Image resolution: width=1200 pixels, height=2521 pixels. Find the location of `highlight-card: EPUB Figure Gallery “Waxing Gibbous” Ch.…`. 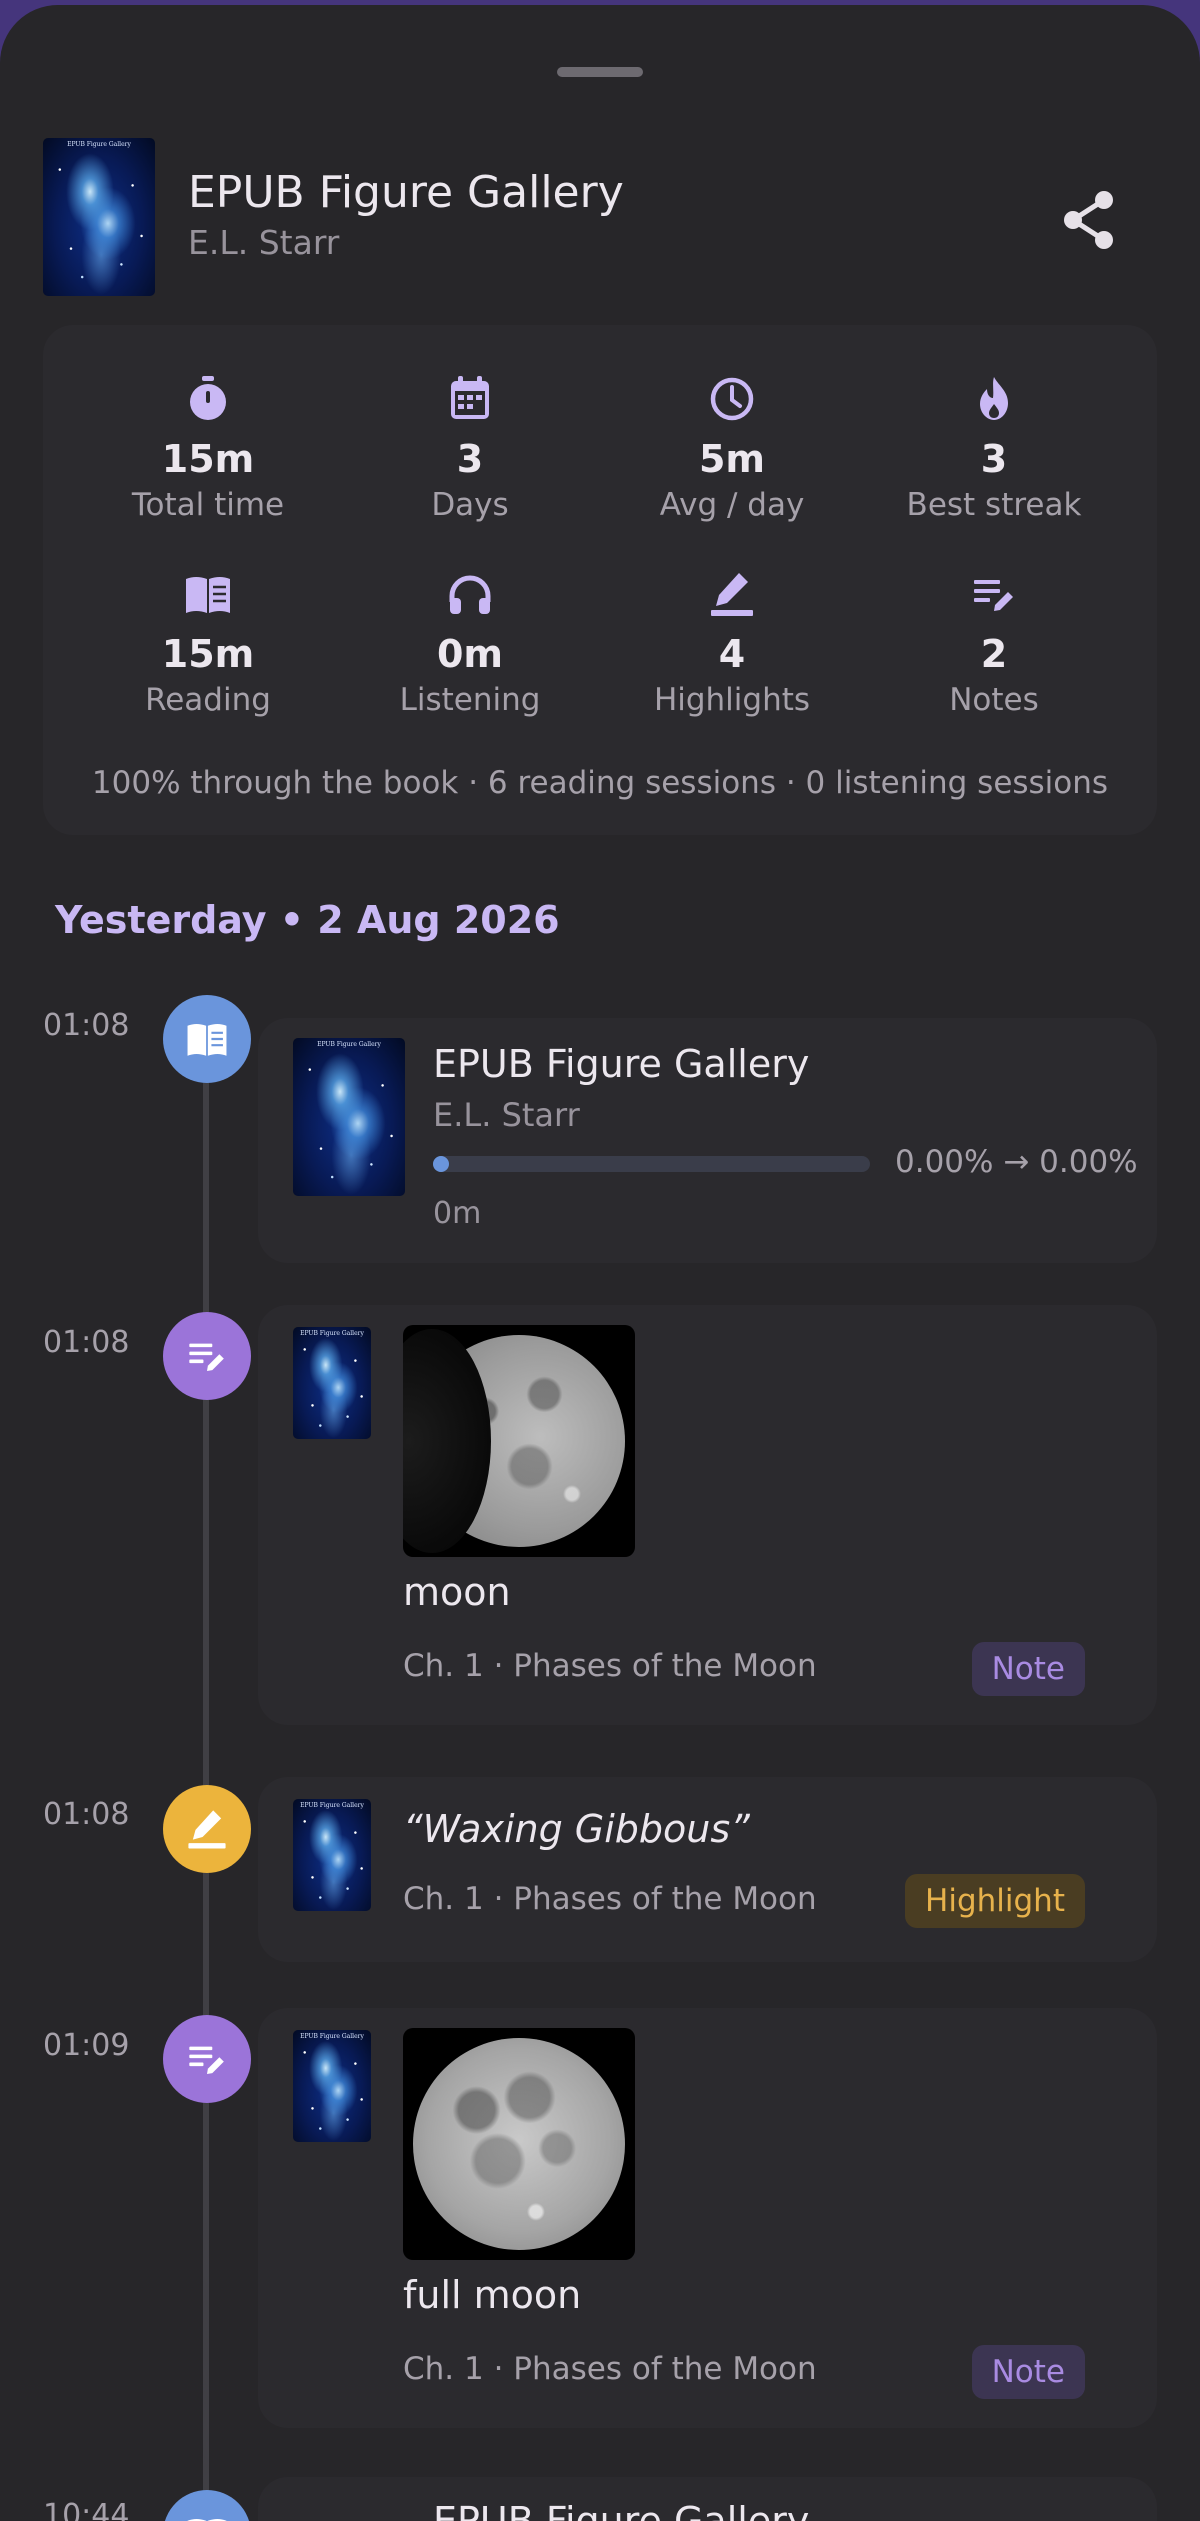

highlight-card: EPUB Figure Gallery “Waxing Gibbous” Ch.… is located at coordinates (707, 1869).